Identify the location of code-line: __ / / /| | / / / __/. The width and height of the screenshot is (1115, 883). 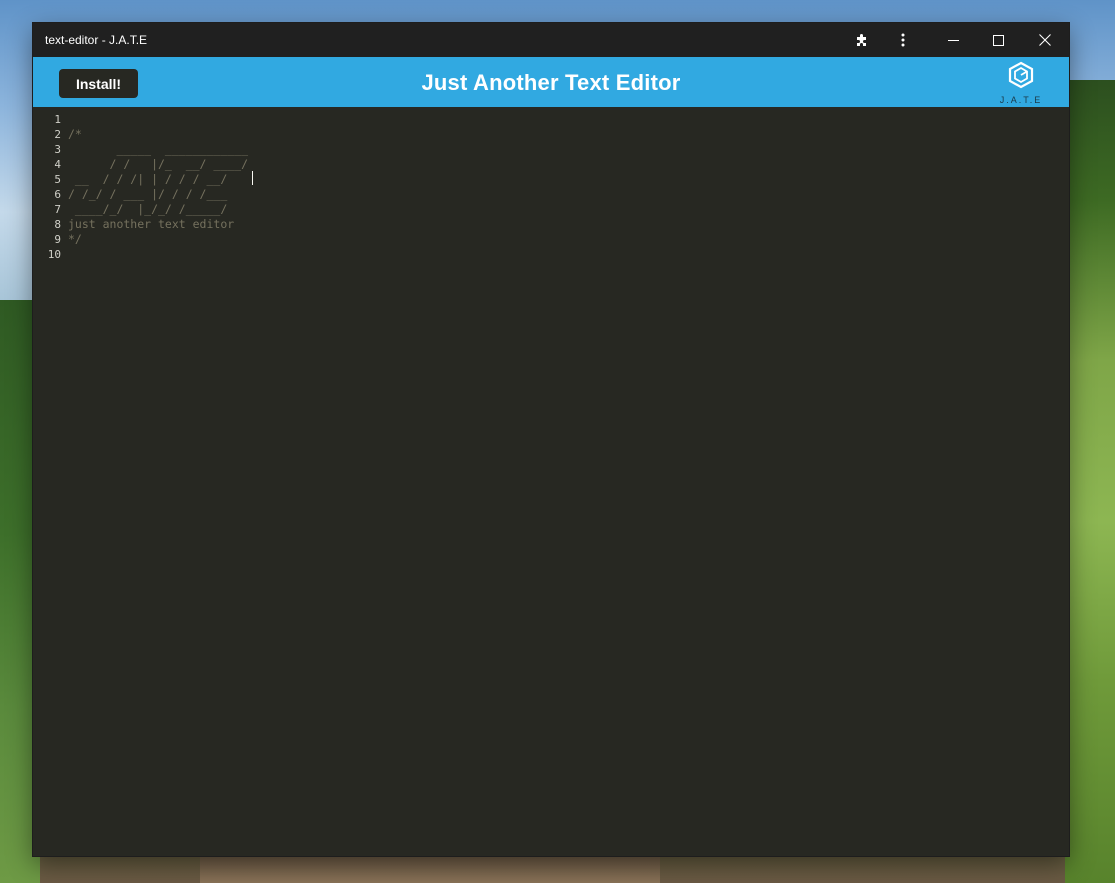
(568, 179).